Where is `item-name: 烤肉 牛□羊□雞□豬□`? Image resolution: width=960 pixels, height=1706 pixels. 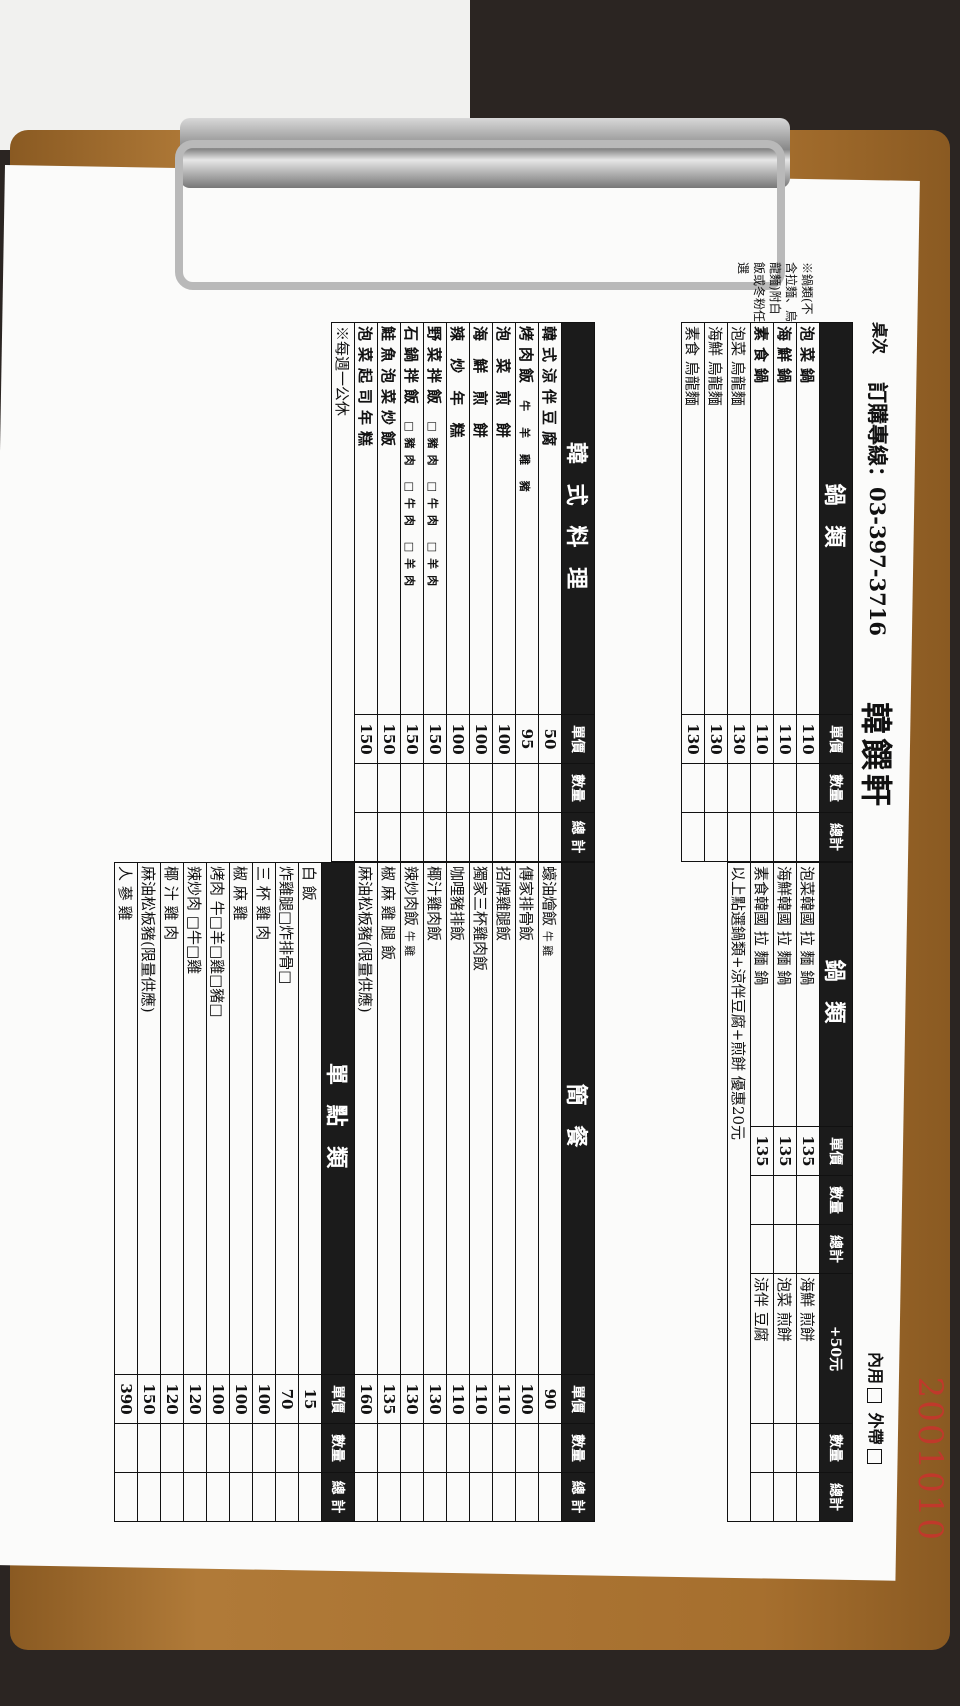
item-name: 烤肉 牛□羊□雞□豬□ is located at coordinates (218, 1118).